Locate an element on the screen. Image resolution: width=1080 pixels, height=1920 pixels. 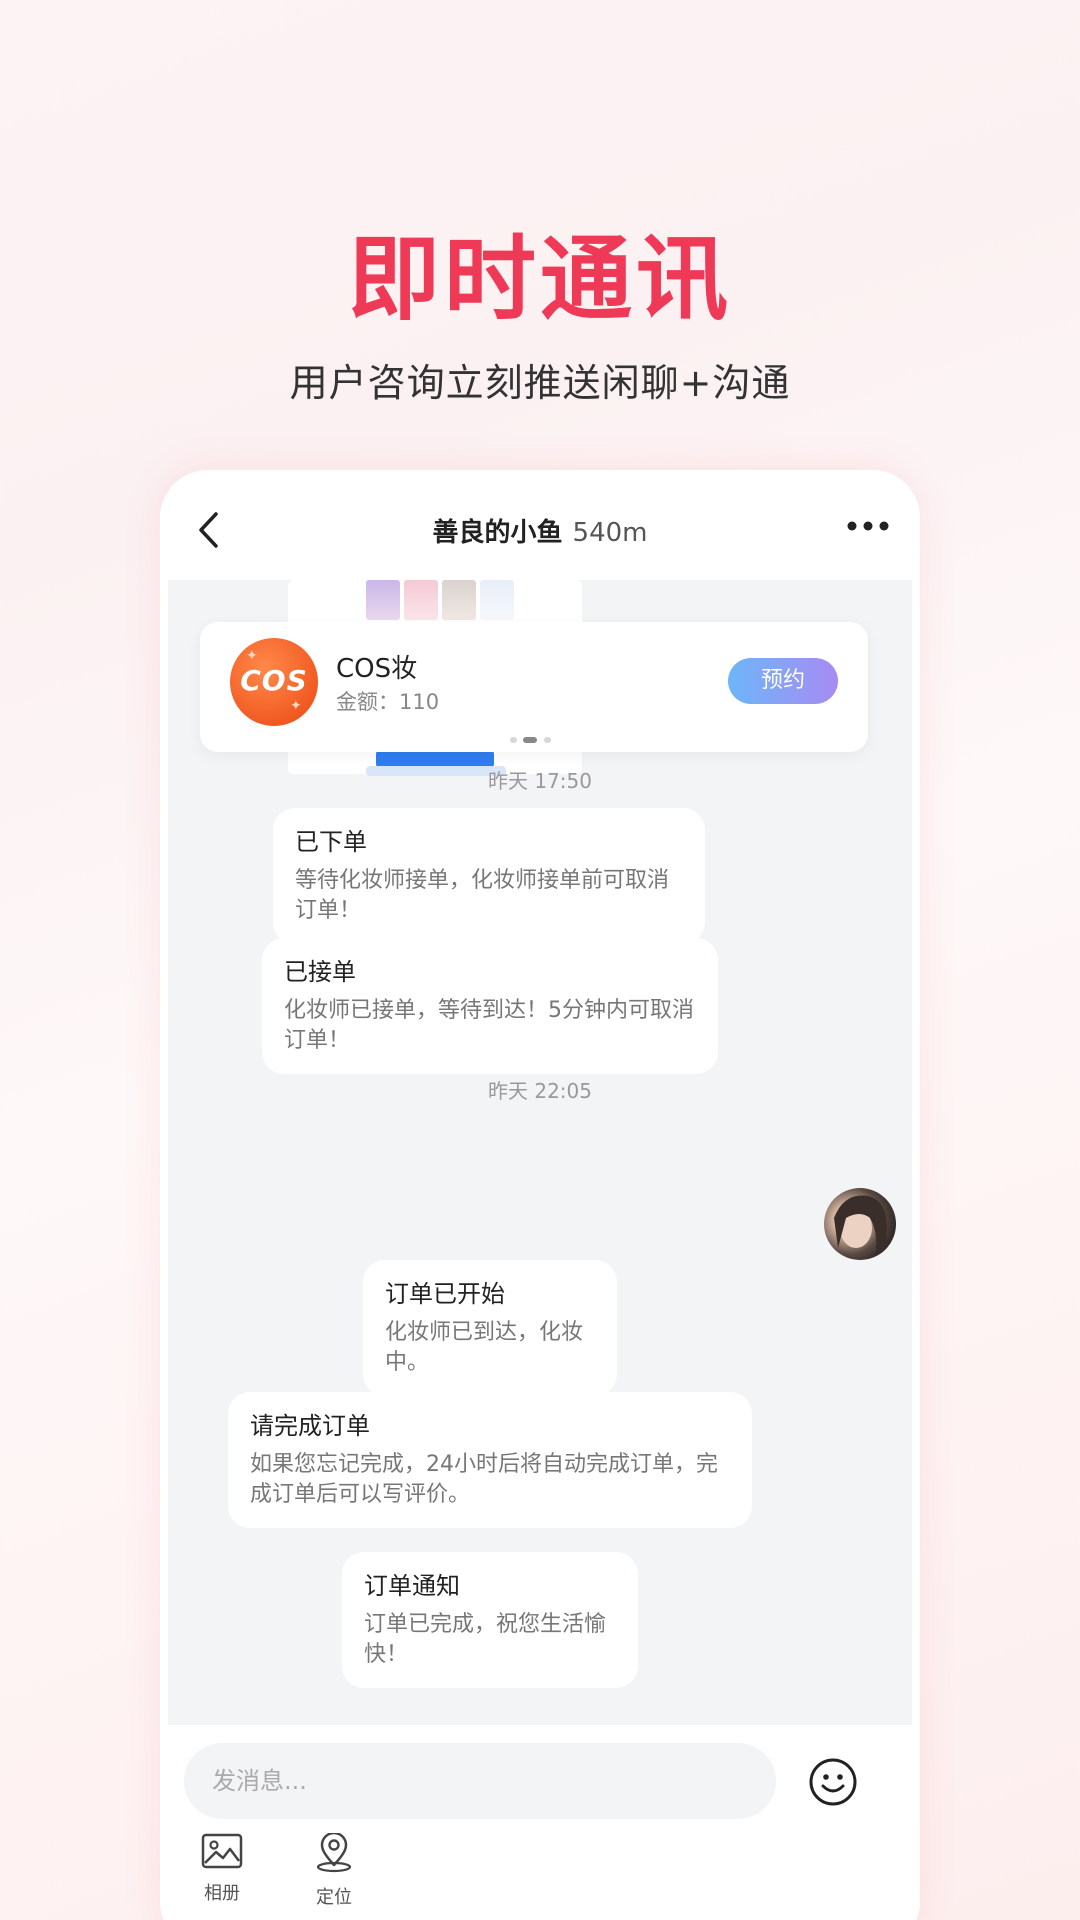
smiley-icon is located at coordinates (833, 1782).